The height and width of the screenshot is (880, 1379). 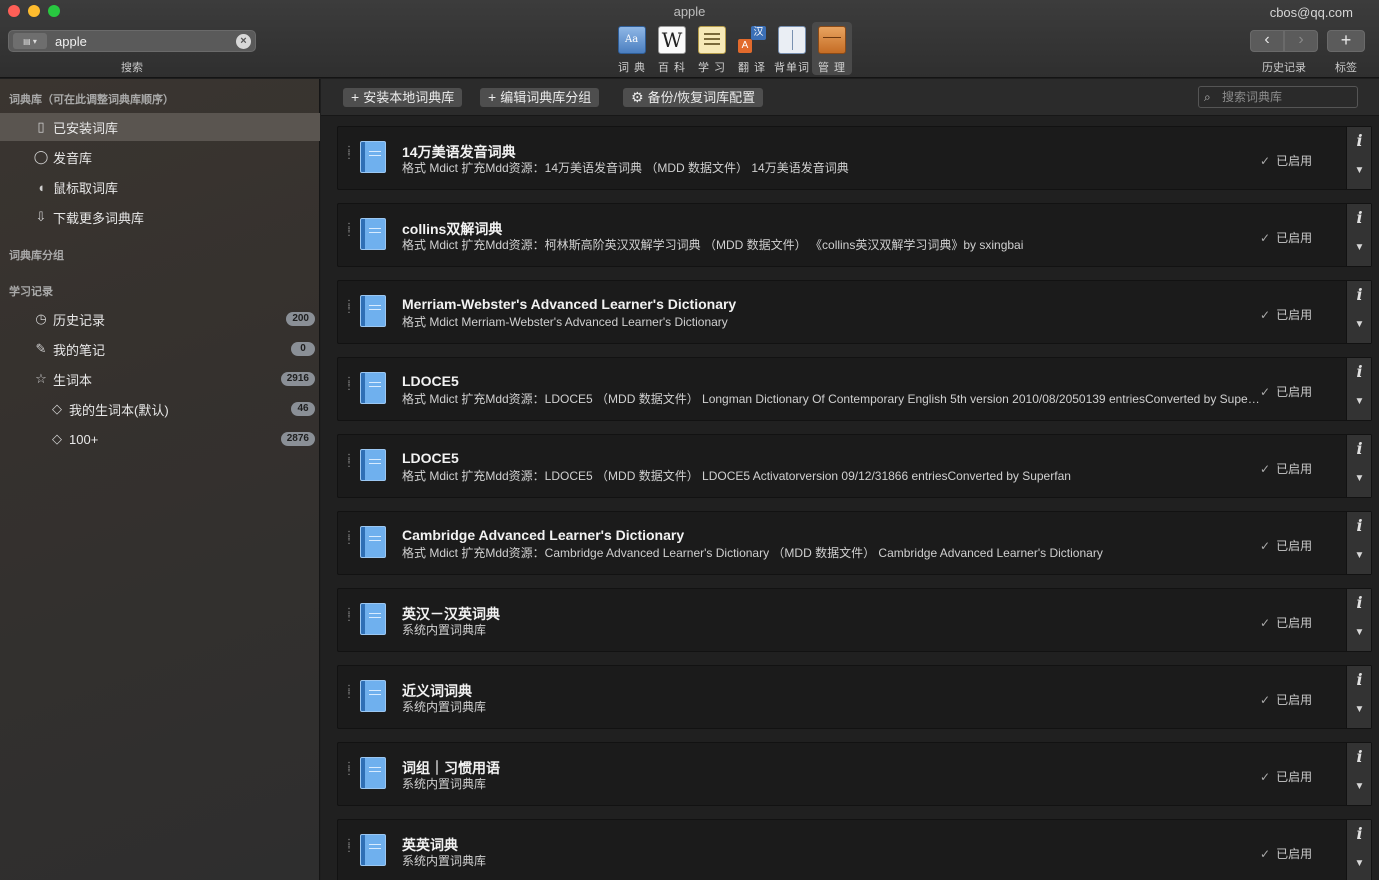 What do you see at coordinates (444, 861) in the screenshot?
I see `dictionary-description: 系统内置词典库` at bounding box center [444, 861].